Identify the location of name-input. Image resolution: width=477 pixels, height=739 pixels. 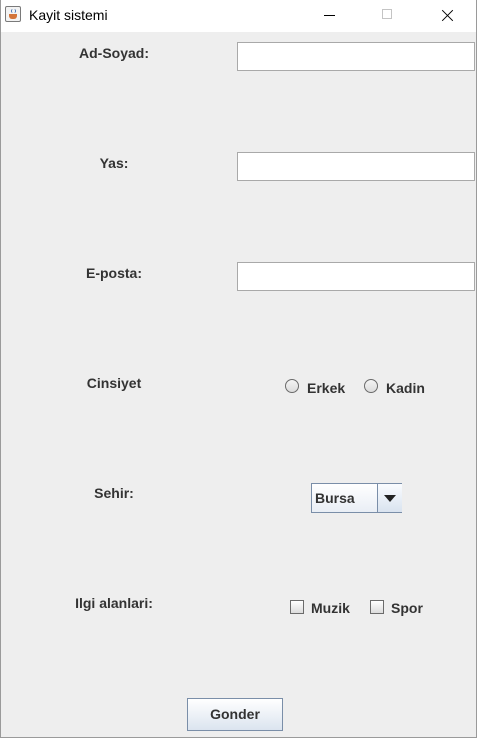
(356, 56).